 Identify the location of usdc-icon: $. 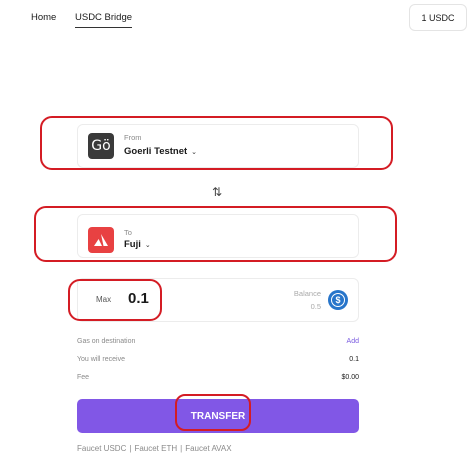
(338, 300).